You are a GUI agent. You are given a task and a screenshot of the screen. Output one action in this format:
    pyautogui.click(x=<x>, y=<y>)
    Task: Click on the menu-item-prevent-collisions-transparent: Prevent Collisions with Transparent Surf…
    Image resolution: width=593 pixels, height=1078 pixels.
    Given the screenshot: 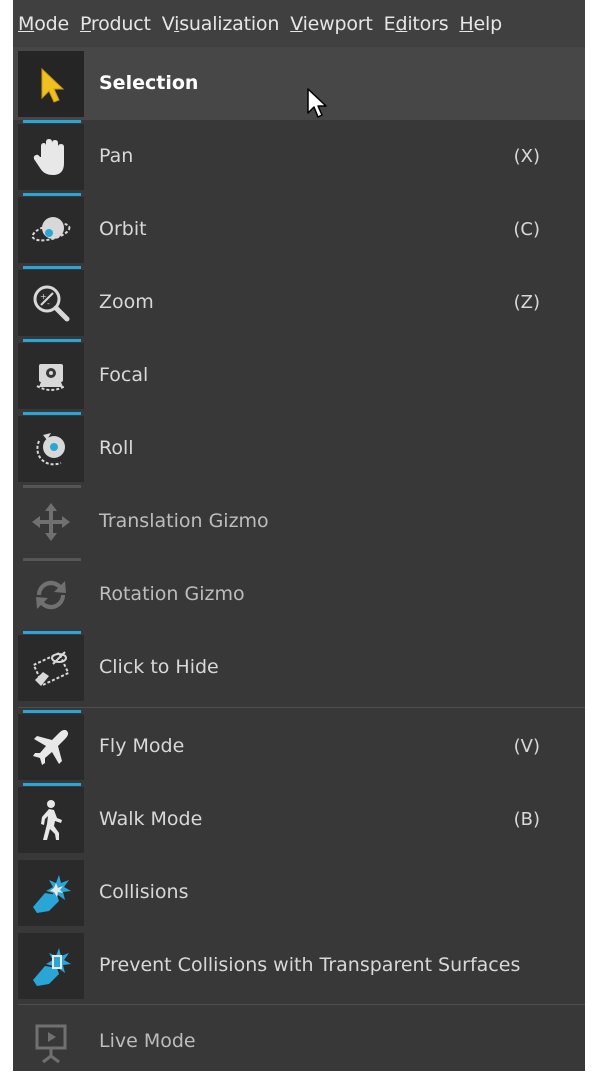 What is the action you would take?
    pyautogui.click(x=299, y=965)
    